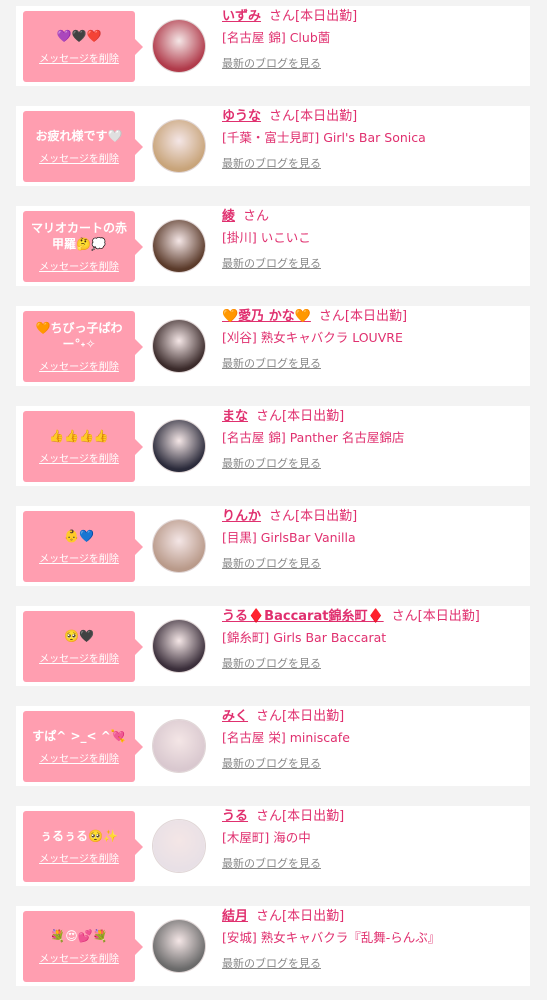  What do you see at coordinates (324, 137) in the screenshot?
I see `shop-text: [千葉・富士見町] Girl's Bar Sonica` at bounding box center [324, 137].